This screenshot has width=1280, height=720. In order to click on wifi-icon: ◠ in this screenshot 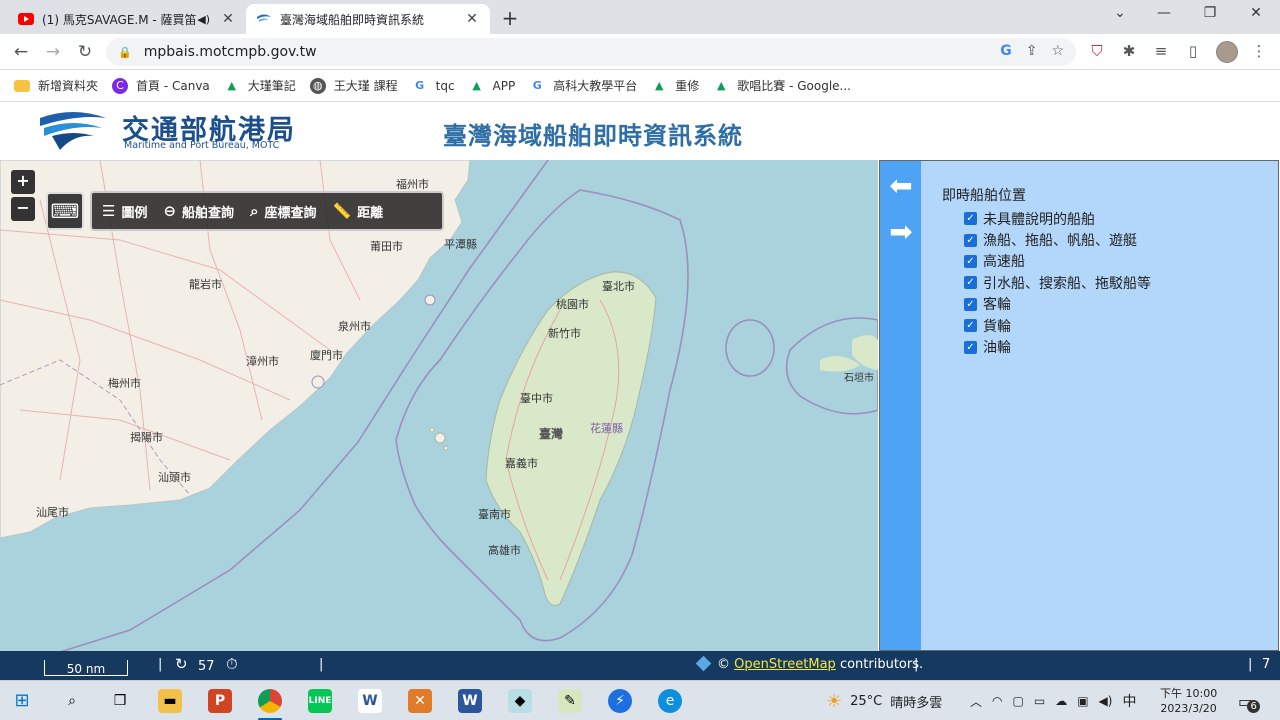, I will do `click(997, 701)`.